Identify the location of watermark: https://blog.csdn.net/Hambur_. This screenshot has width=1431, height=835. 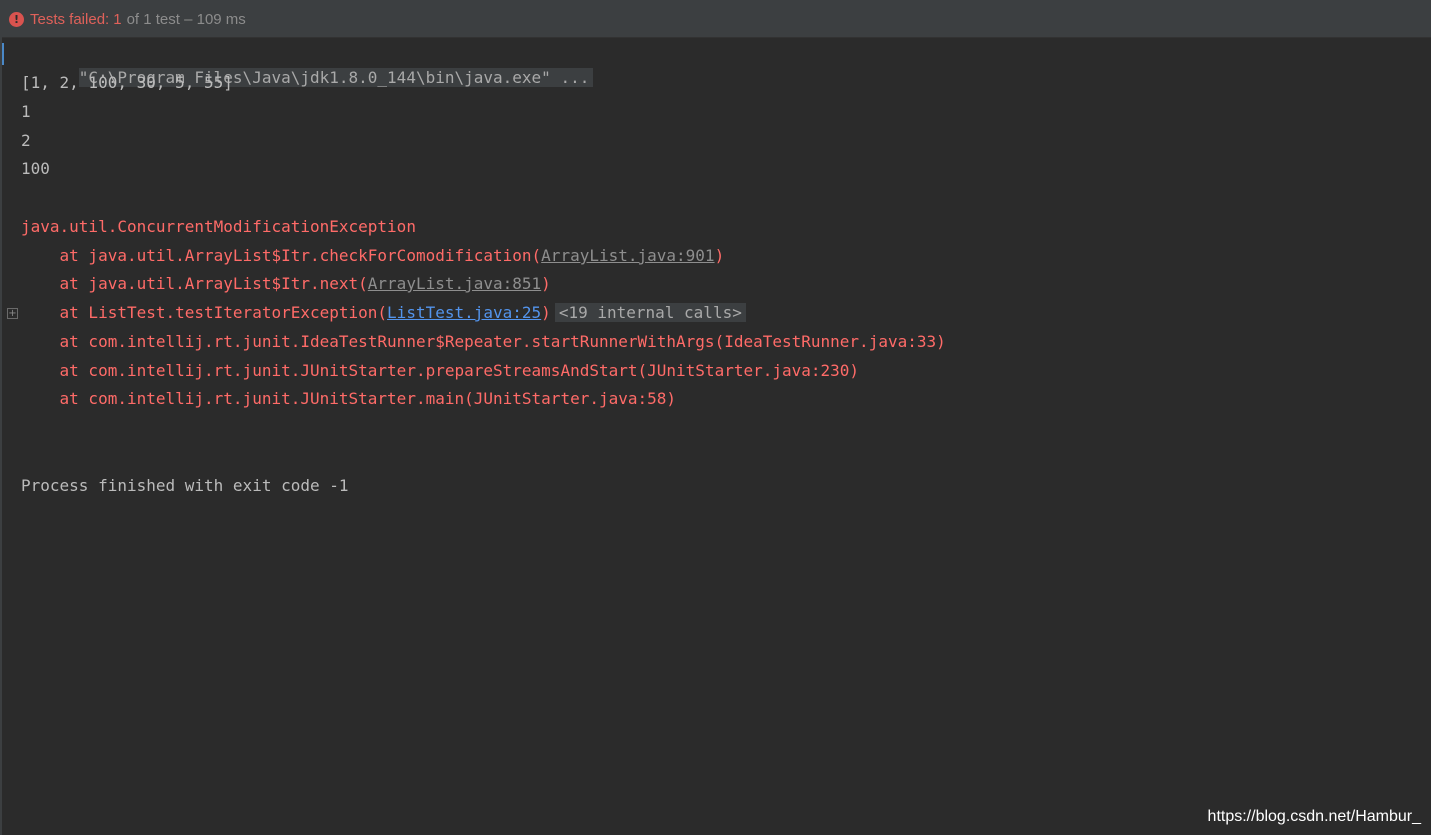
(1314, 816).